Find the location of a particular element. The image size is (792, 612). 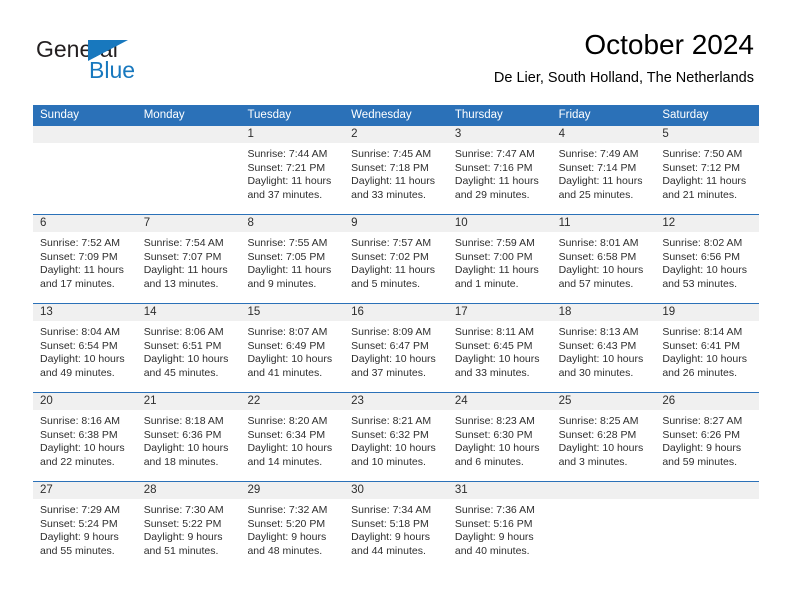

day-detail-line: and 55 minutes. is located at coordinates (77, 550).